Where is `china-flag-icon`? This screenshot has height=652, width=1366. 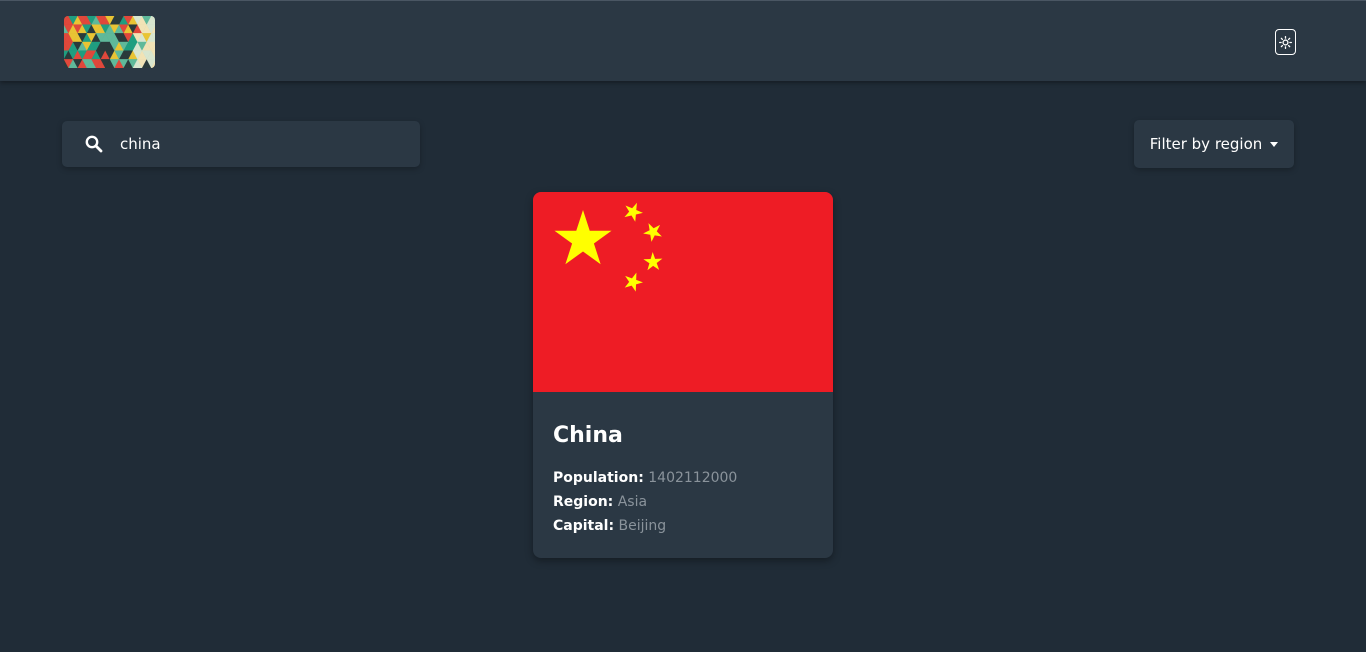
china-flag-icon is located at coordinates (683, 292).